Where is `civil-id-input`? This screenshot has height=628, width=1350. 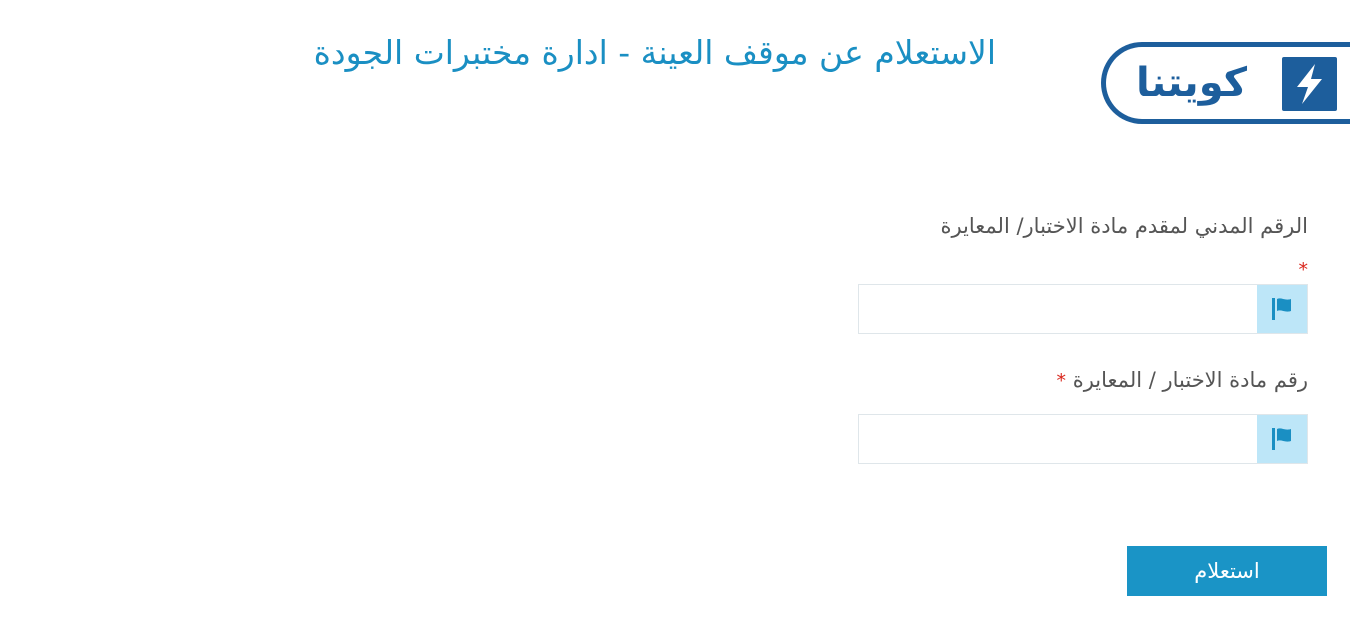
civil-id-input is located at coordinates (1058, 309).